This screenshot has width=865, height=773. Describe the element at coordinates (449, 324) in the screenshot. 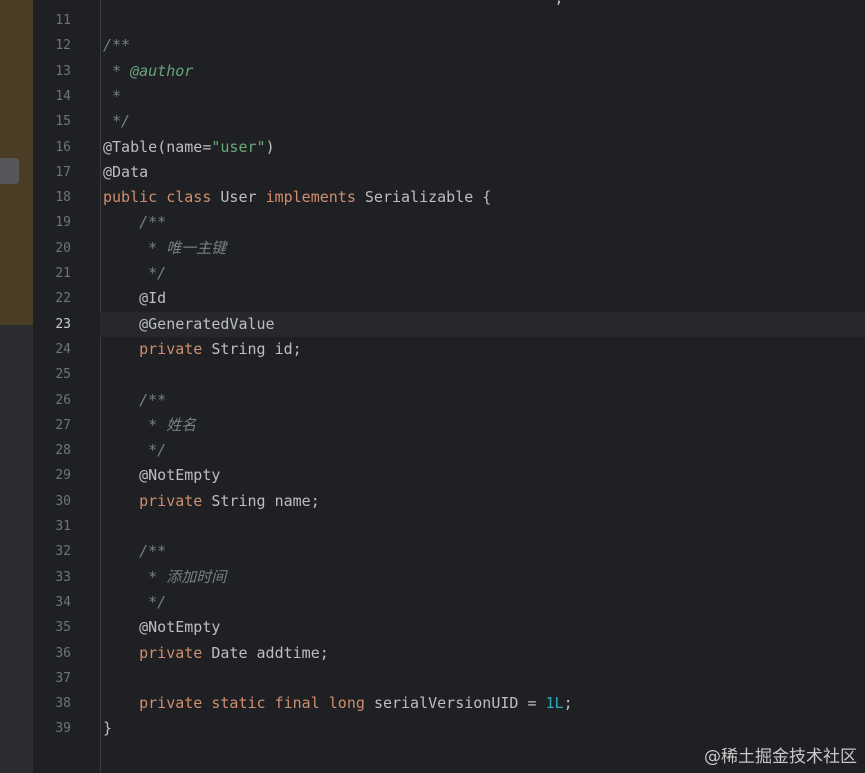

I see `code-line: 23 @GeneratedValue` at that location.